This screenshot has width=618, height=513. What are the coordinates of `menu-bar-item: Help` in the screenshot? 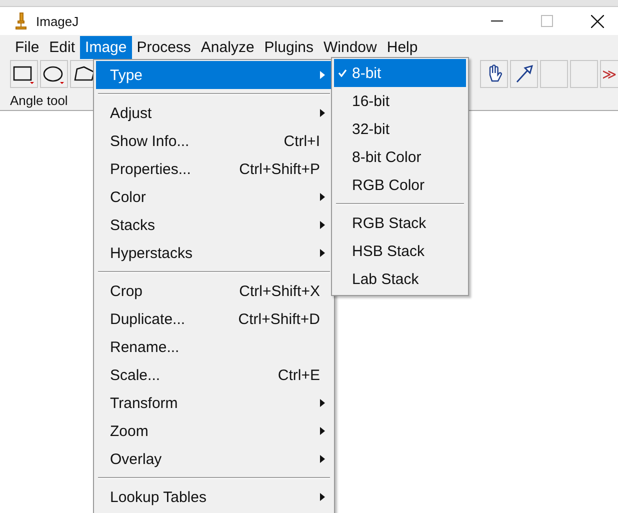 It's located at (402, 47).